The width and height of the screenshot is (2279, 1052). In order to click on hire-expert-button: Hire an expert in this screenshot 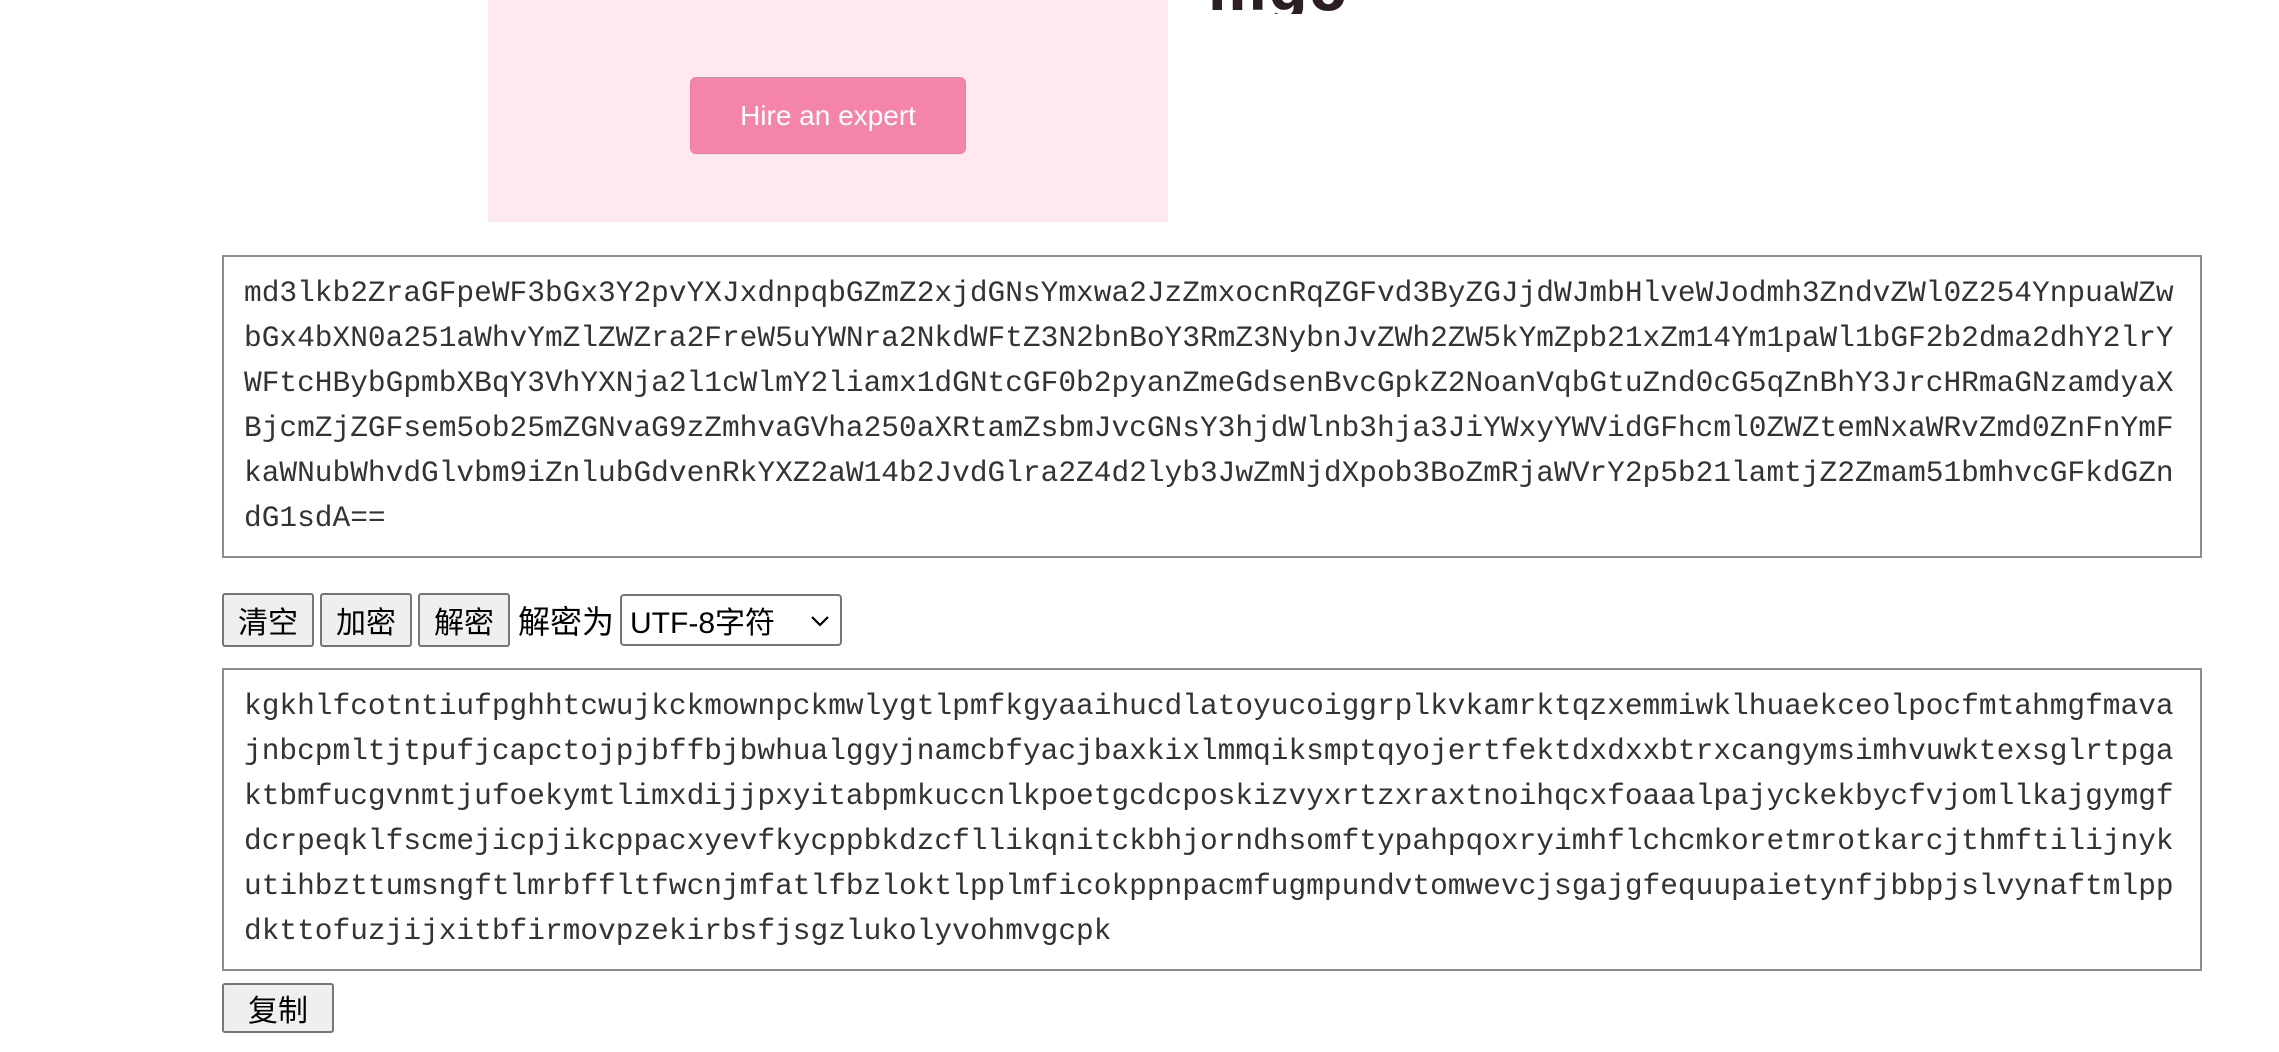, I will do `click(828, 115)`.